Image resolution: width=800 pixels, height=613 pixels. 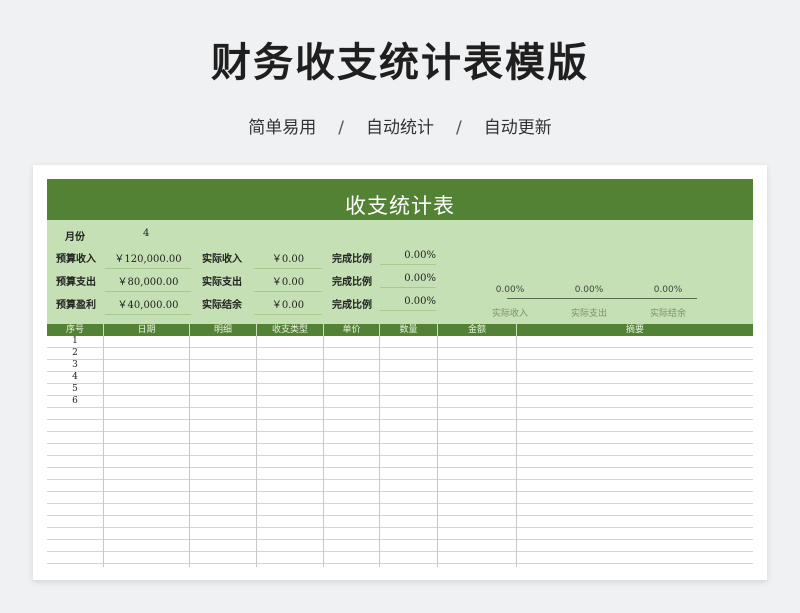 What do you see at coordinates (400, 342) in the screenshot?
I see `table-row: 1` at bounding box center [400, 342].